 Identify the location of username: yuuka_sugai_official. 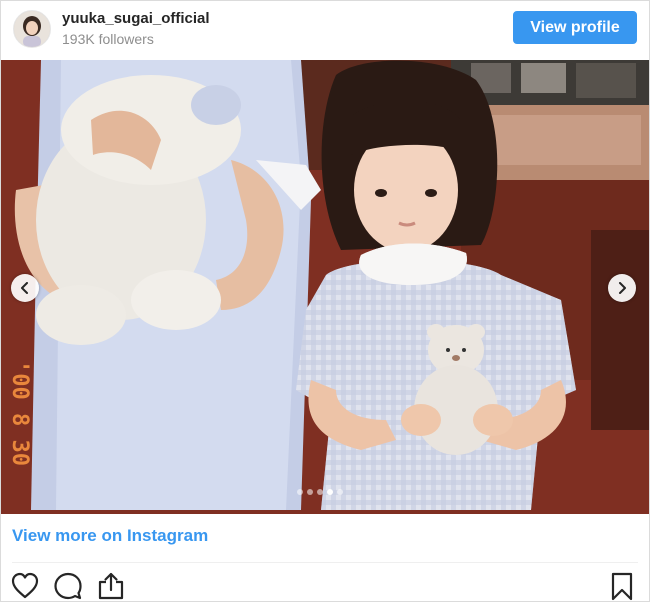
(136, 18).